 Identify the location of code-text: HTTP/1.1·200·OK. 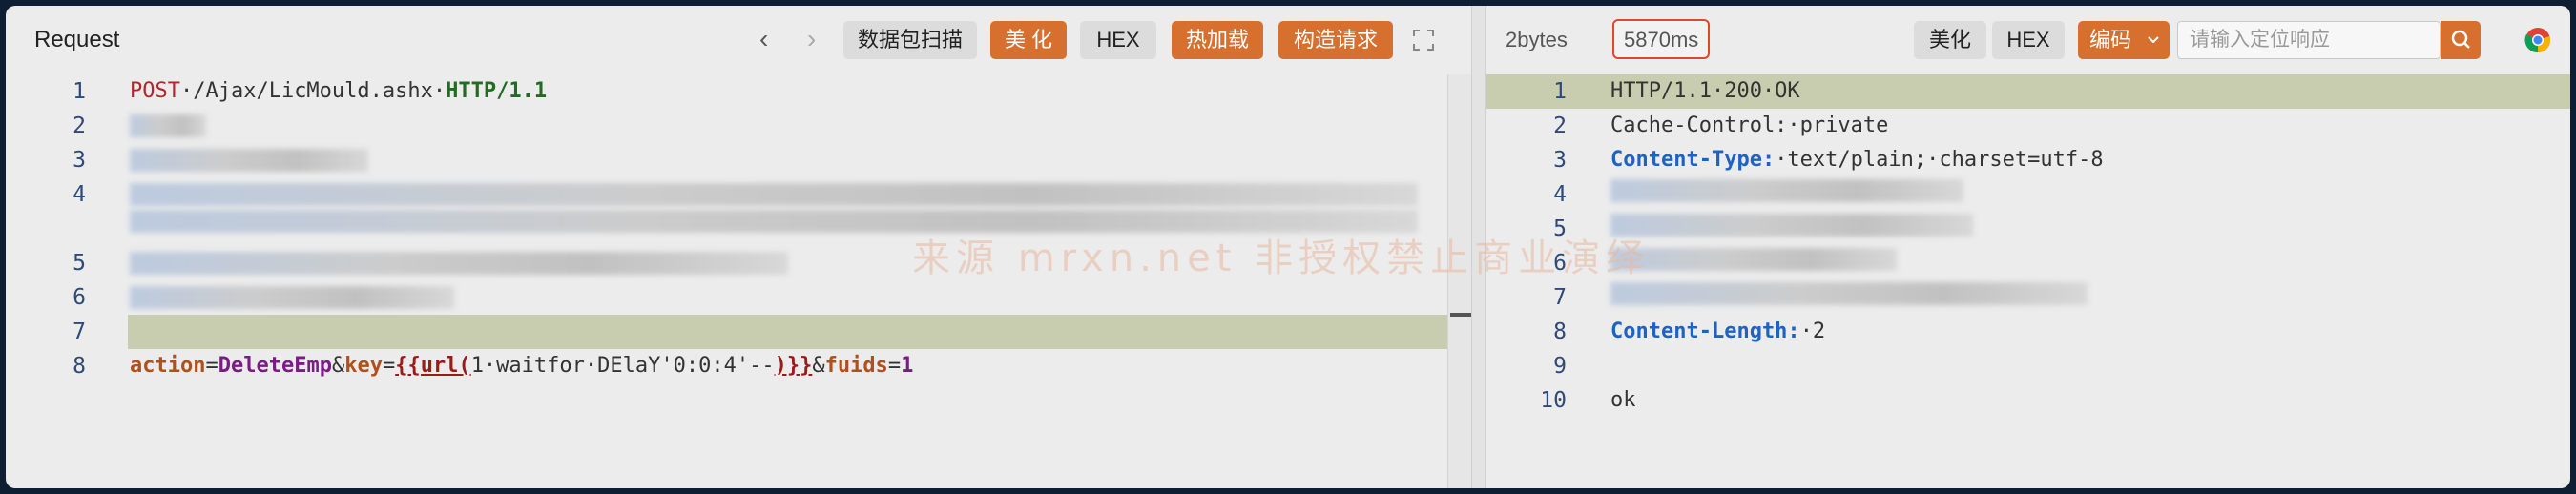
(1705, 91).